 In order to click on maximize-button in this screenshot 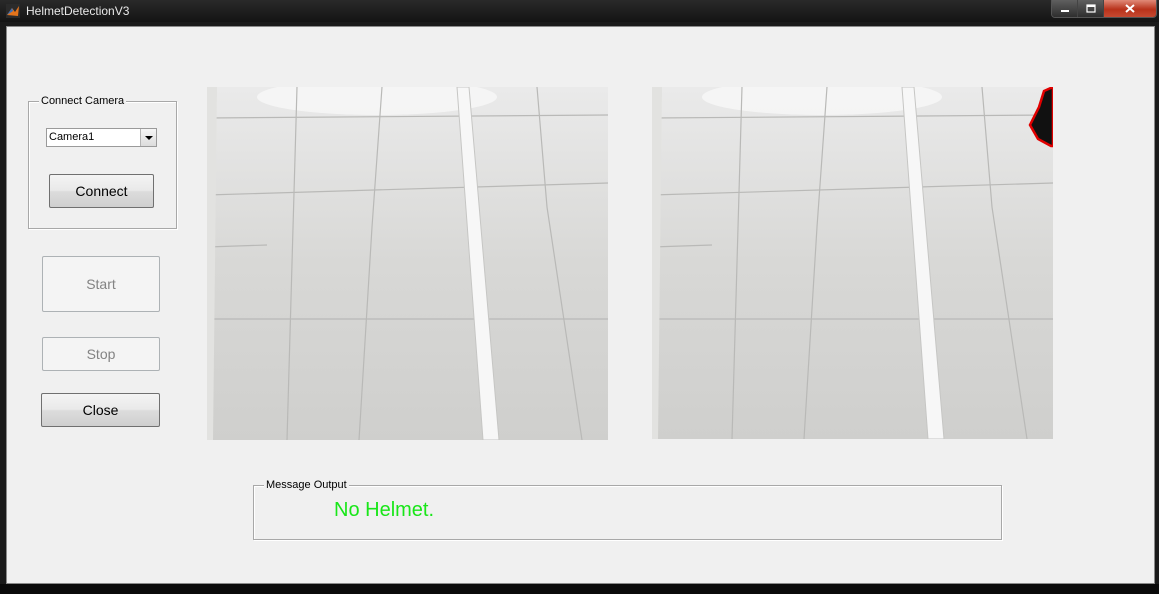, I will do `click(1091, 8)`.